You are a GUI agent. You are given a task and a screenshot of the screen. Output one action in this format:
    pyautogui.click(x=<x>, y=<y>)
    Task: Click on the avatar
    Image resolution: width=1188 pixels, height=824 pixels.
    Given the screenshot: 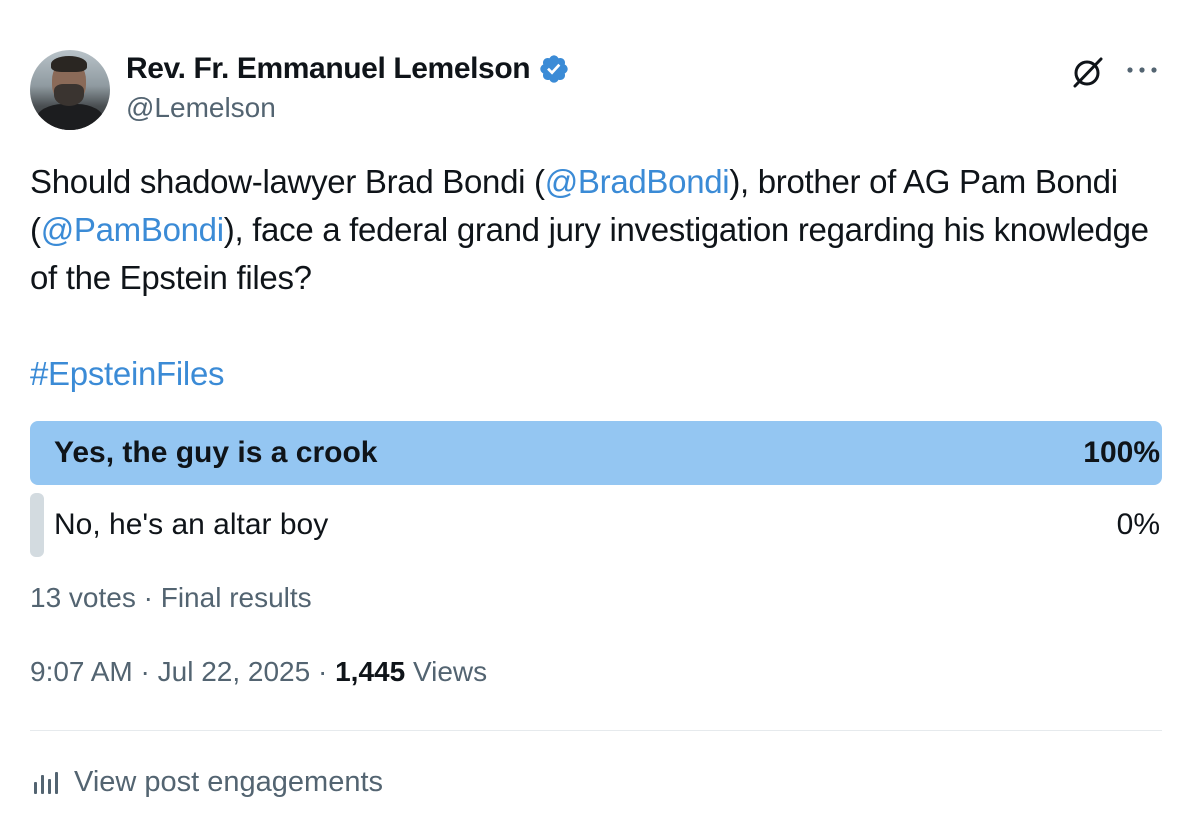 What is the action you would take?
    pyautogui.click(x=70, y=90)
    